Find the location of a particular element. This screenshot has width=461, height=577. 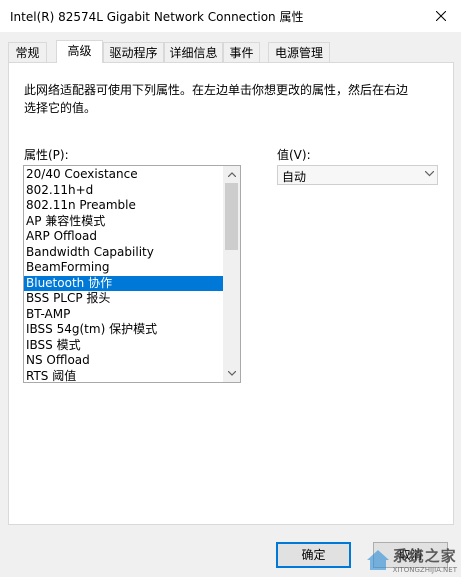

scroll-down-button is located at coordinates (231, 373).